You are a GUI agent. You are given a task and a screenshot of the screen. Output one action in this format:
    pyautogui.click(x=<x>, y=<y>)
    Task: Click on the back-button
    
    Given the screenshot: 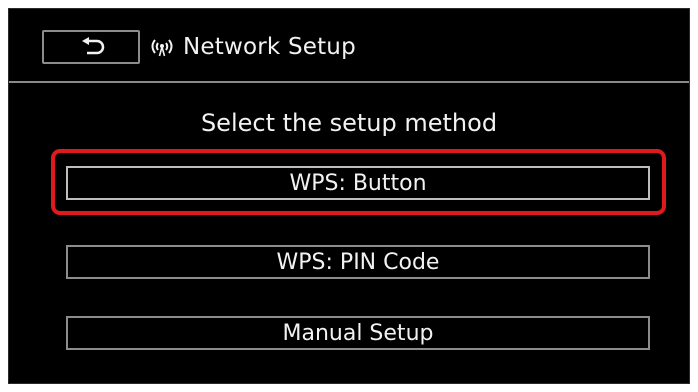 What is the action you would take?
    pyautogui.click(x=91, y=47)
    